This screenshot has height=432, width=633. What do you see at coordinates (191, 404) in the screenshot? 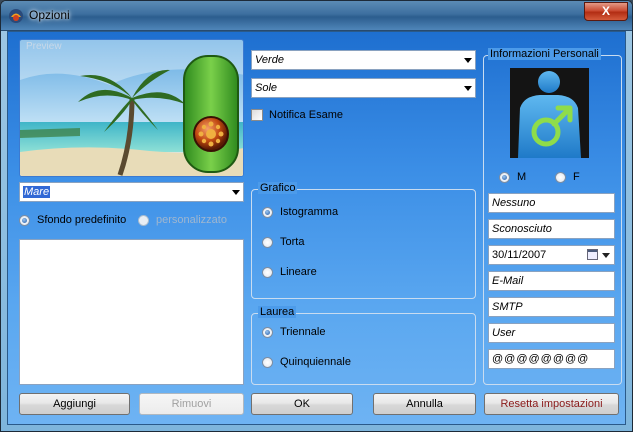
I see `remove-button: Rimuovi` at bounding box center [191, 404].